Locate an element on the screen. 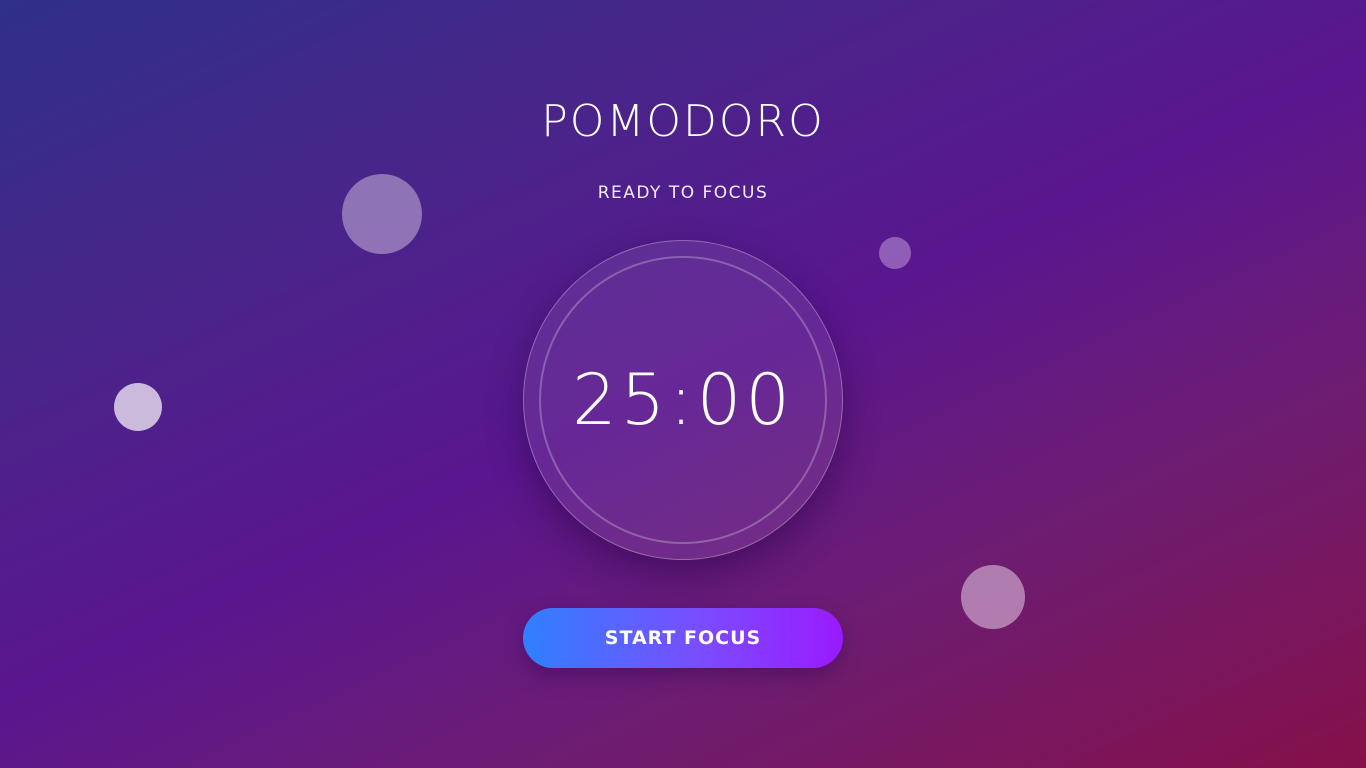  app-title: POMODORO is located at coordinates (683, 121).